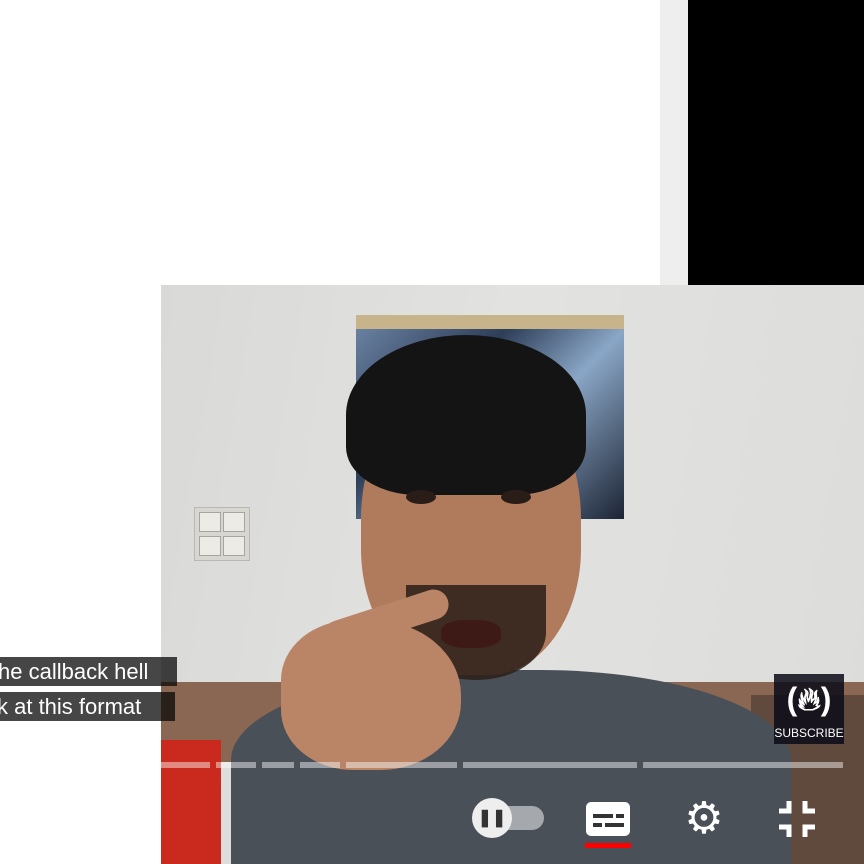 Image resolution: width=864 pixels, height=864 pixels. I want to click on subtitles-icon, so click(608, 819).